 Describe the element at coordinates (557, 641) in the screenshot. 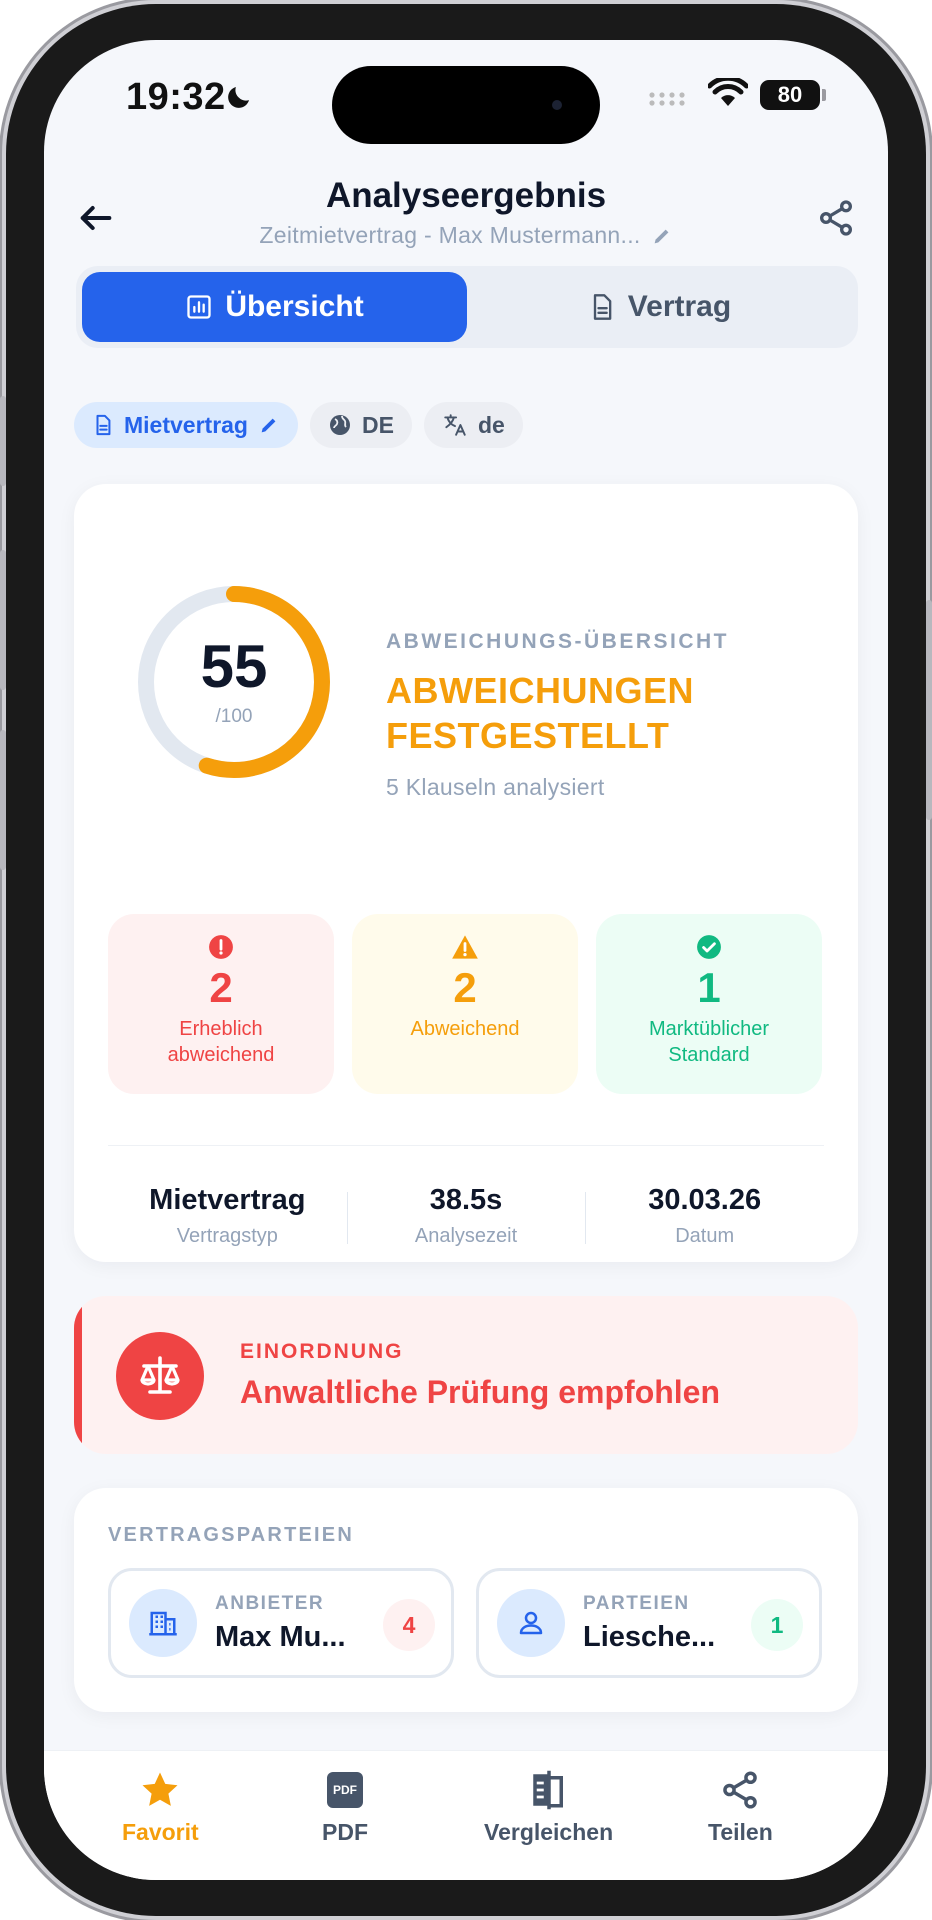

I see `summary-overline: ABWEICHUNGS-ÜBERSICHT` at that location.